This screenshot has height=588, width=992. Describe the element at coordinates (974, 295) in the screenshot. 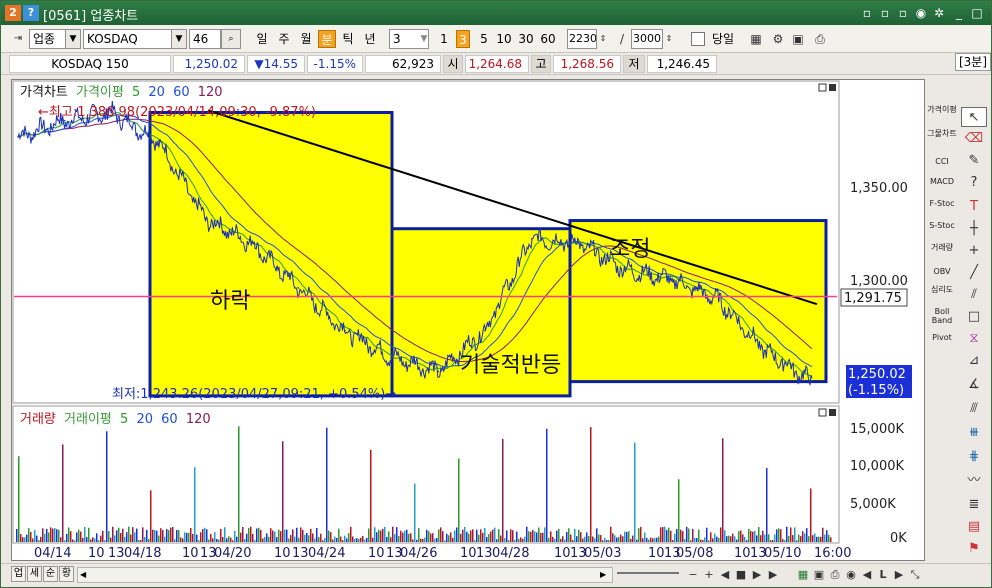

I see `parallel-line-icon: ⫽` at that location.